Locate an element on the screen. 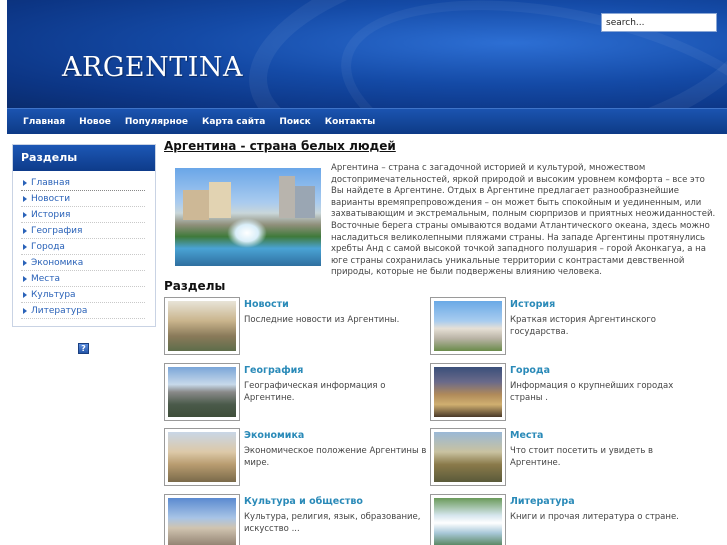 This screenshot has height=545, width=727. culture-thumbnail is located at coordinates (202, 519).